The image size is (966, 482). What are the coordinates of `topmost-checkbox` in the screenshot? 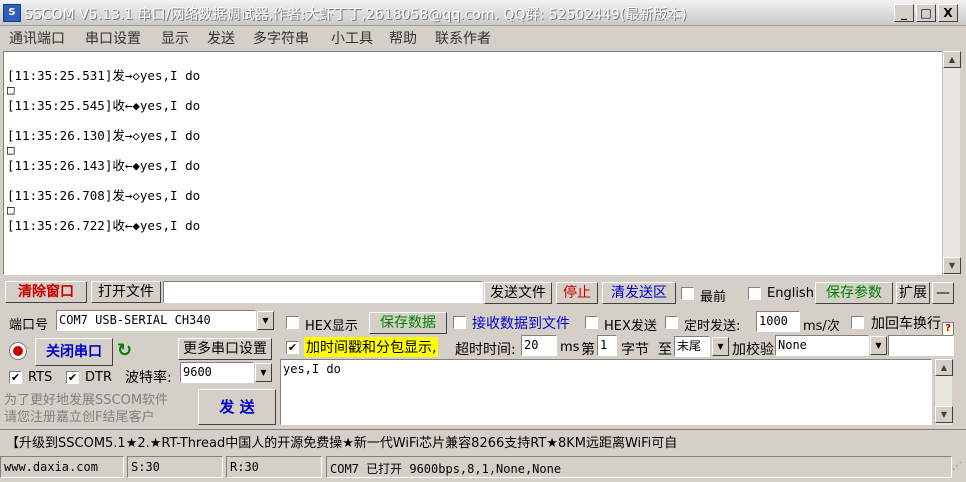 It's located at (687, 293).